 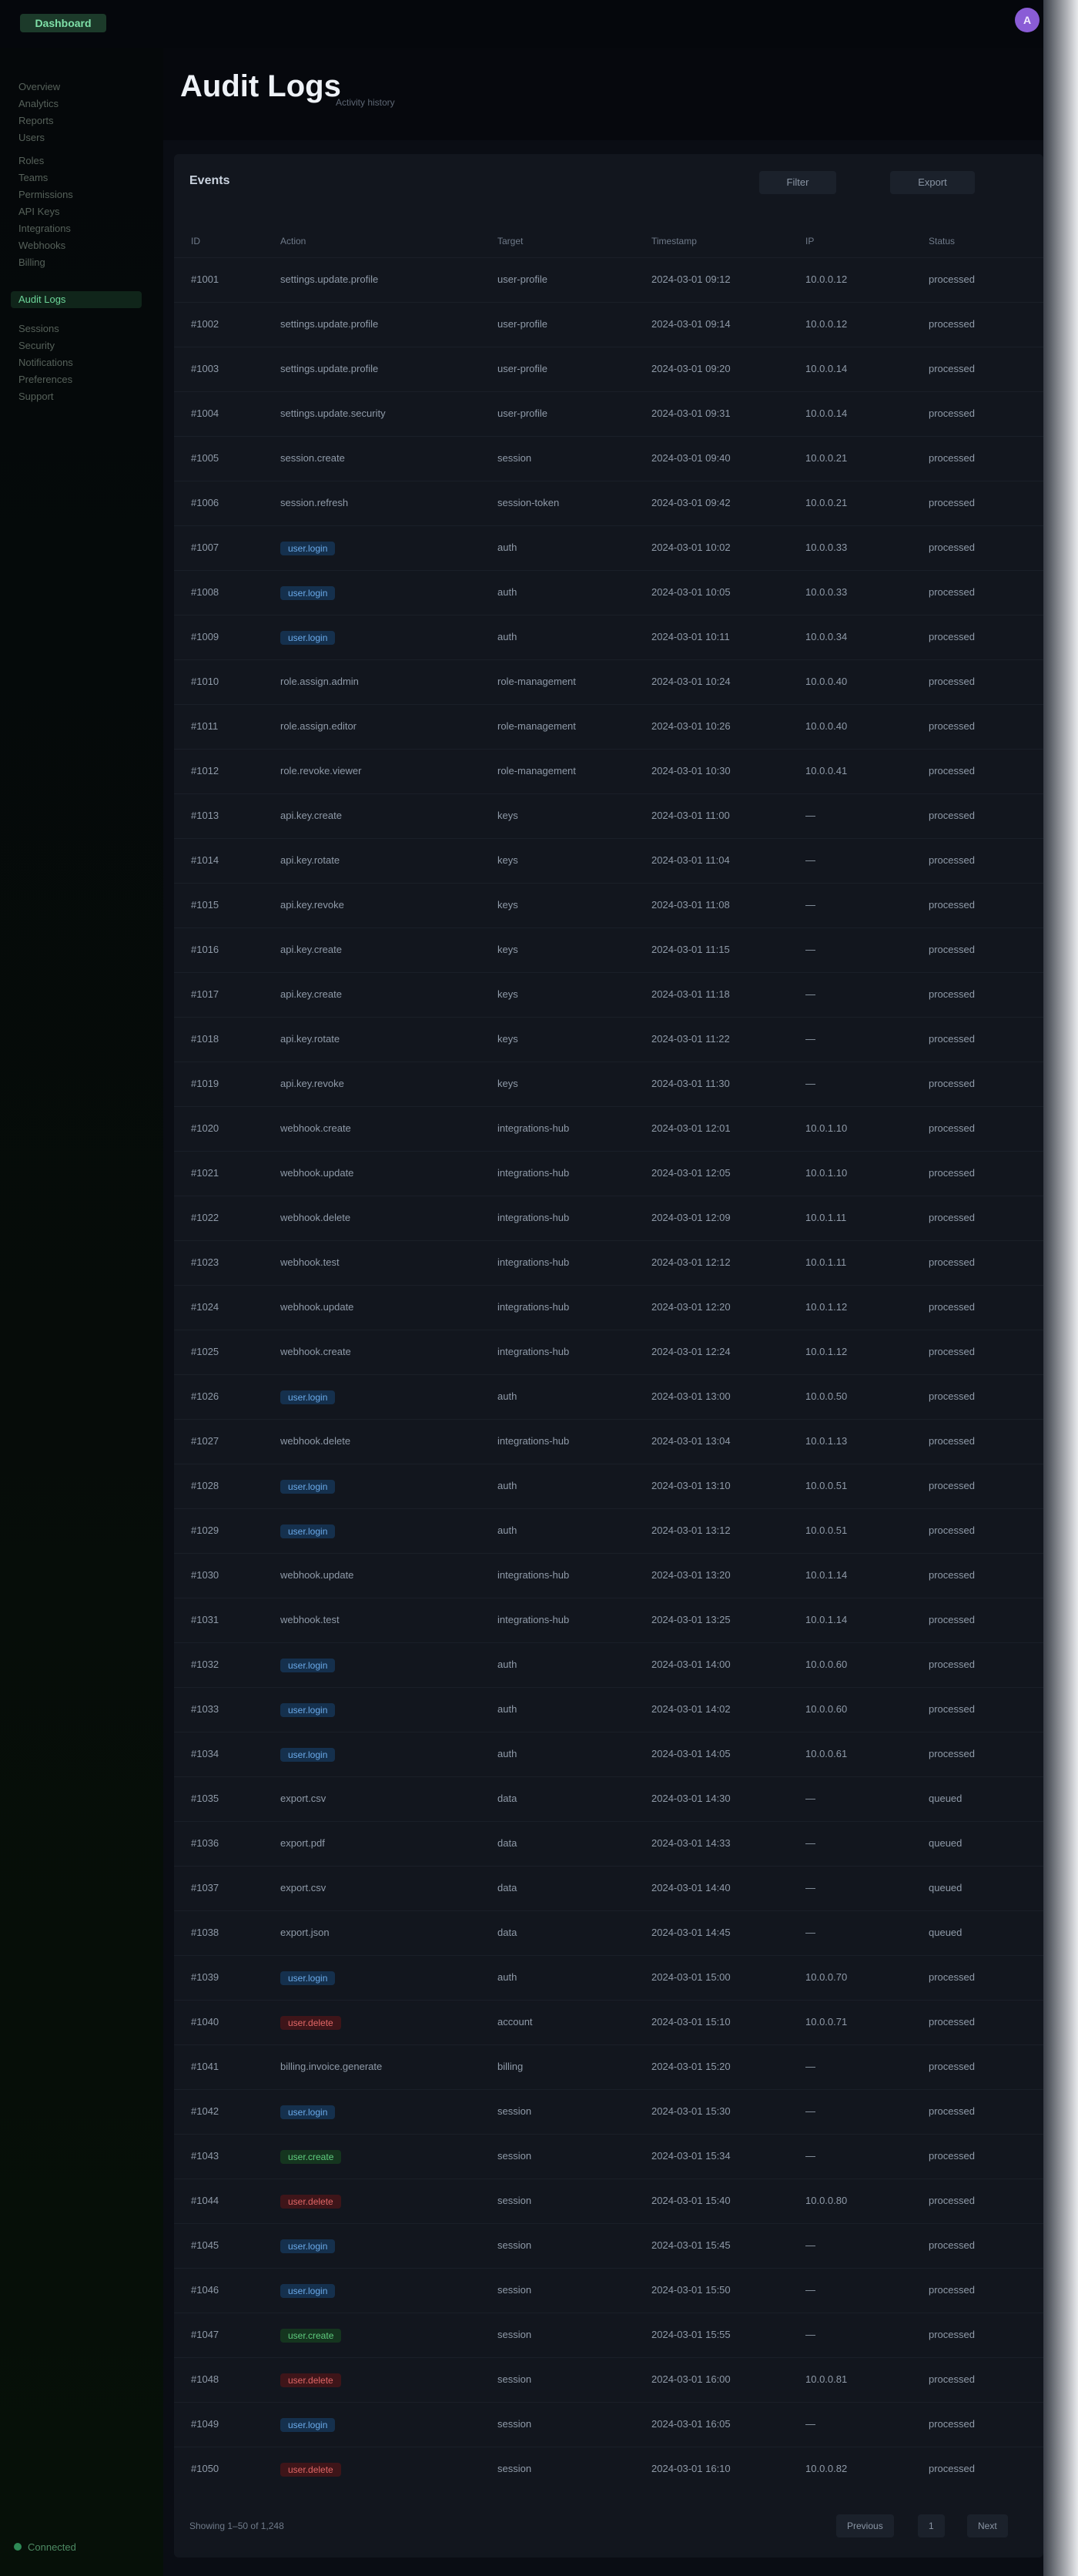 I want to click on avatar: A, so click(x=1027, y=20).